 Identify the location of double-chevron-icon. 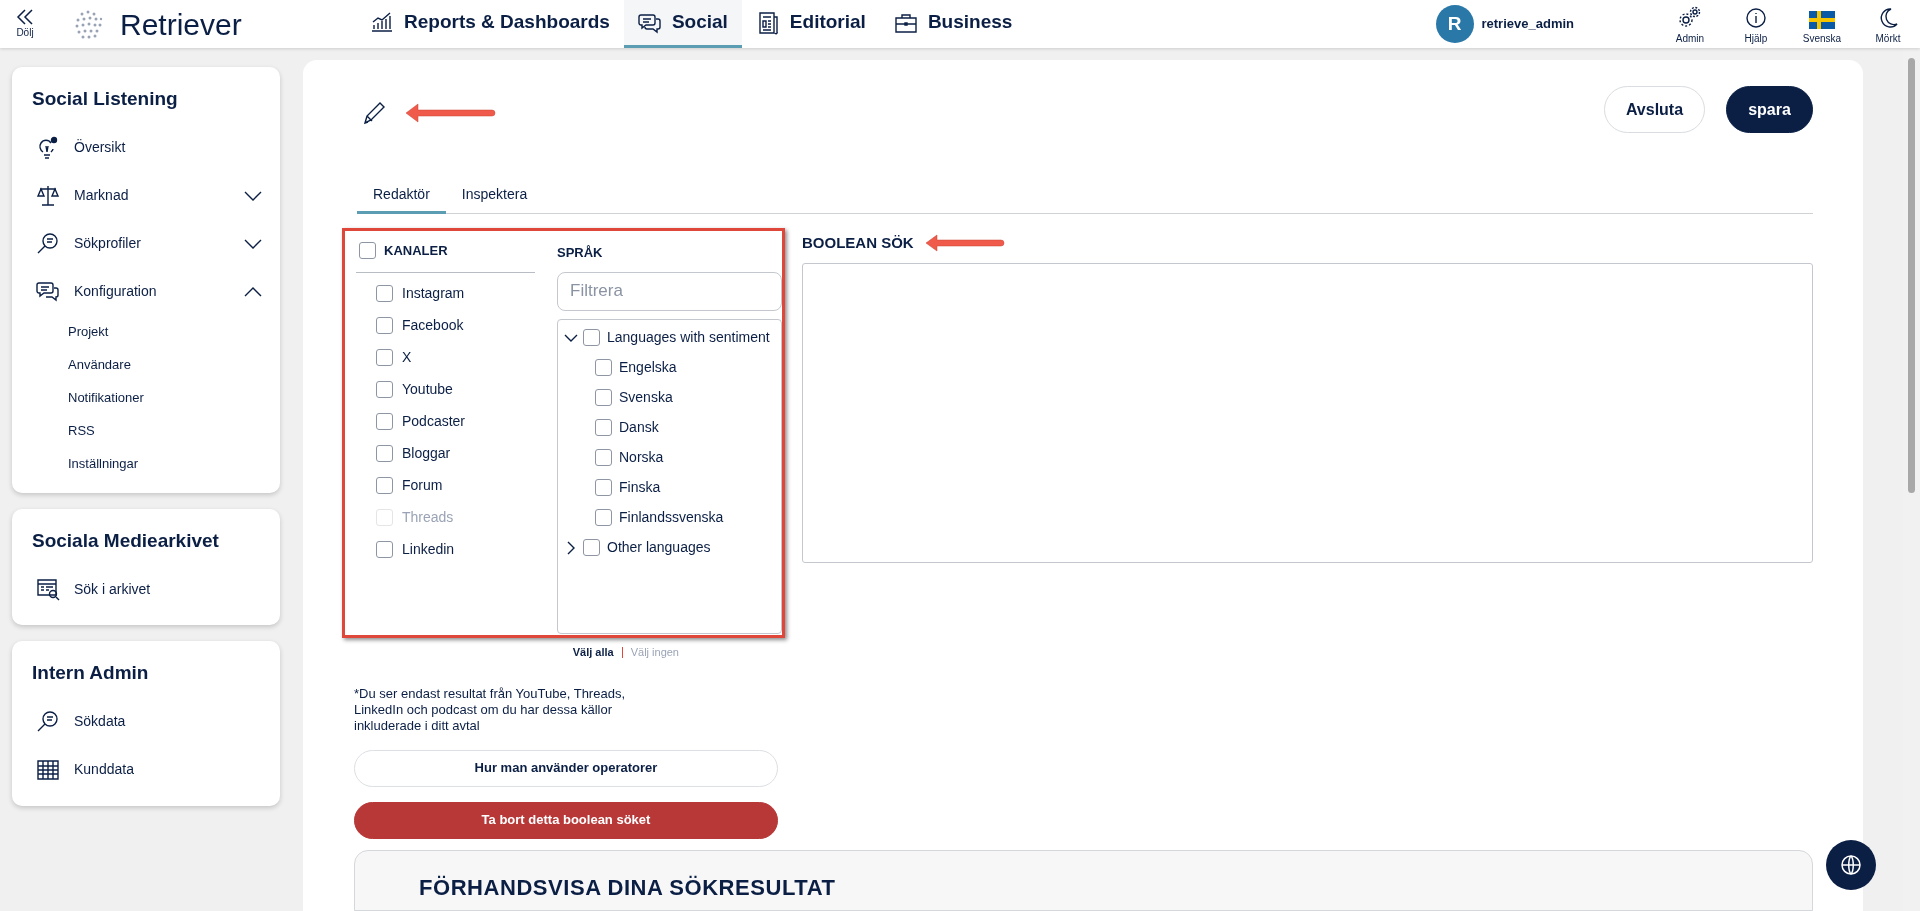
(25, 16).